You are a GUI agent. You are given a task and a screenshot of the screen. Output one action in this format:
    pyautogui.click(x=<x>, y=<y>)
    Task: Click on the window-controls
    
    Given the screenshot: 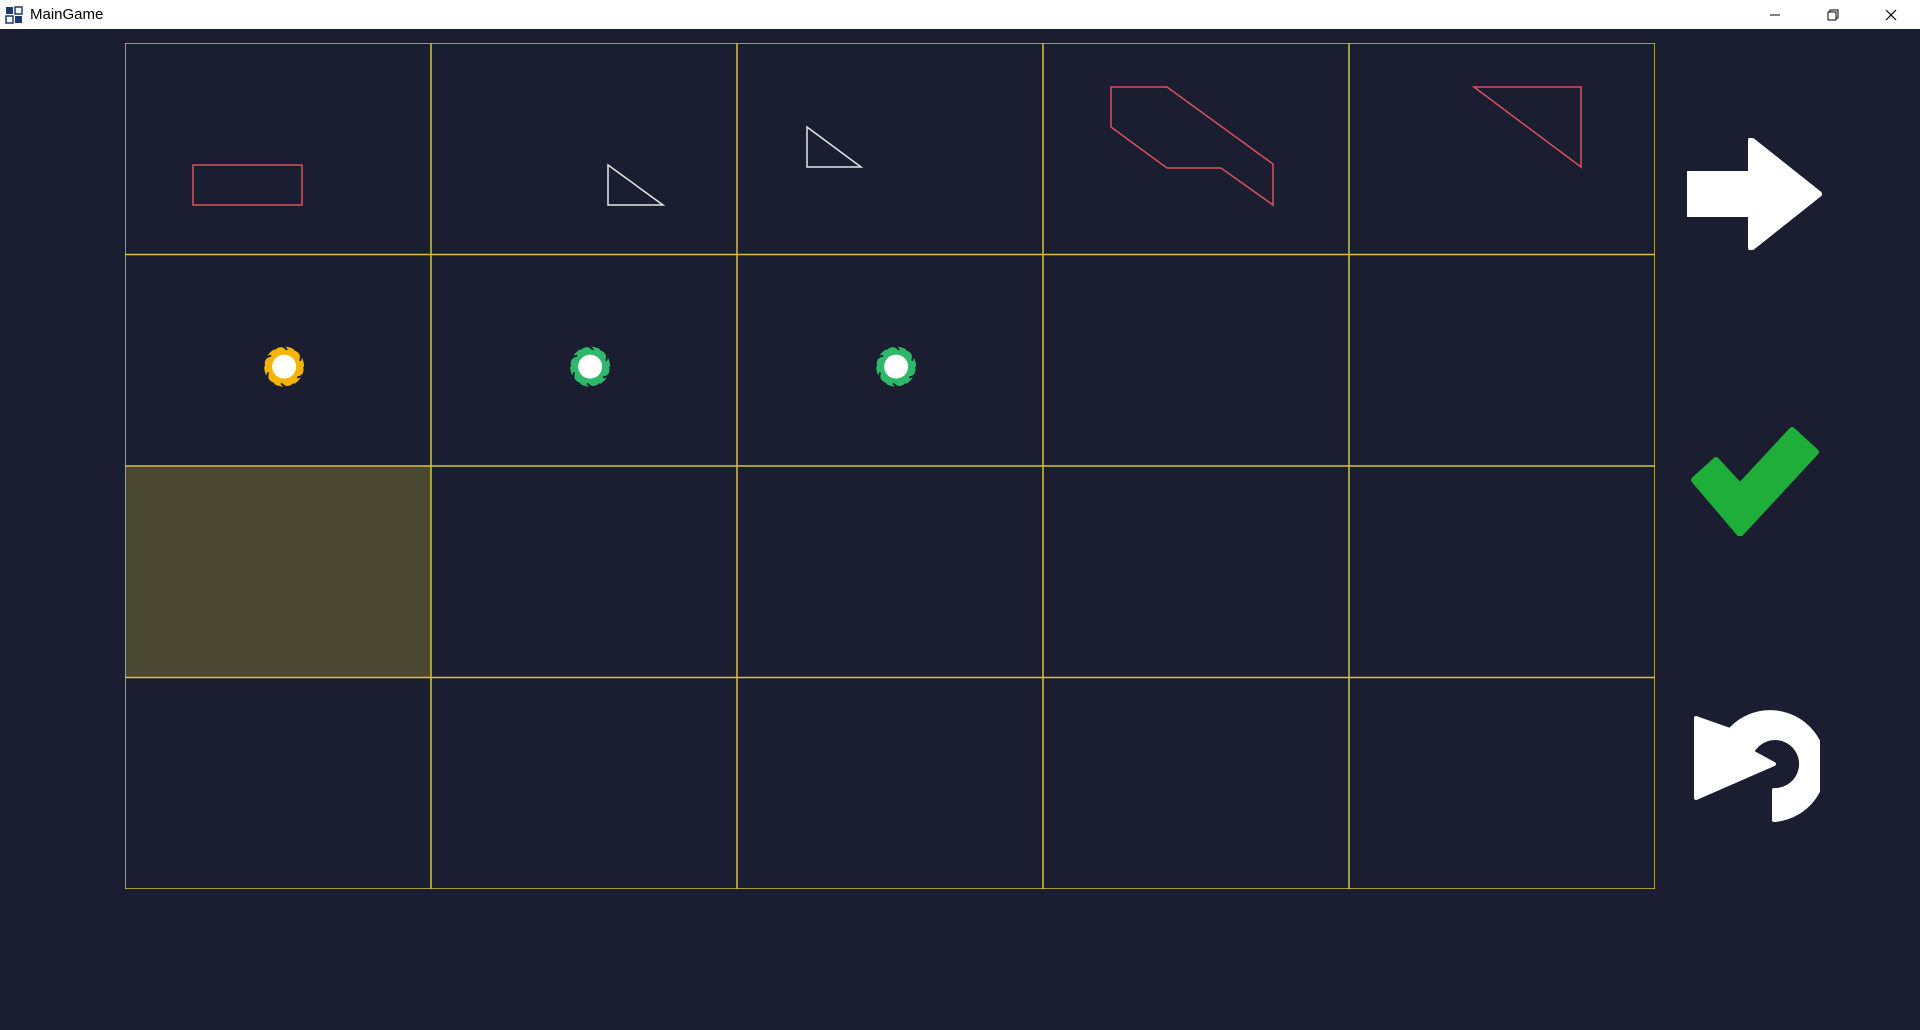 What is the action you would take?
    pyautogui.click(x=1833, y=14)
    